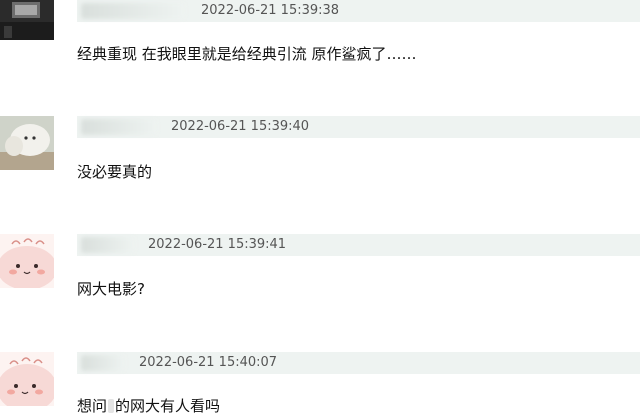 The width and height of the screenshot is (640, 419). What do you see at coordinates (208, 362) in the screenshot?
I see `comment-timestamp: 2022-06-21 15:40:07` at bounding box center [208, 362].